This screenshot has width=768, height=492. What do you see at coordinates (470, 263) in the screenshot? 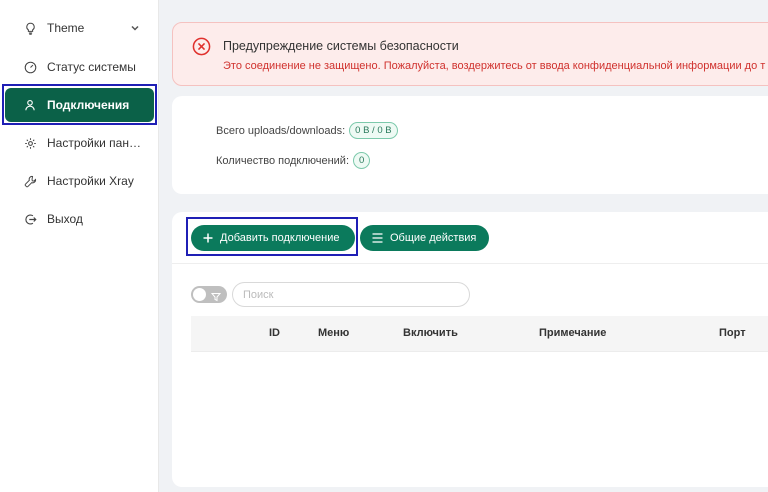
I see `divider` at bounding box center [470, 263].